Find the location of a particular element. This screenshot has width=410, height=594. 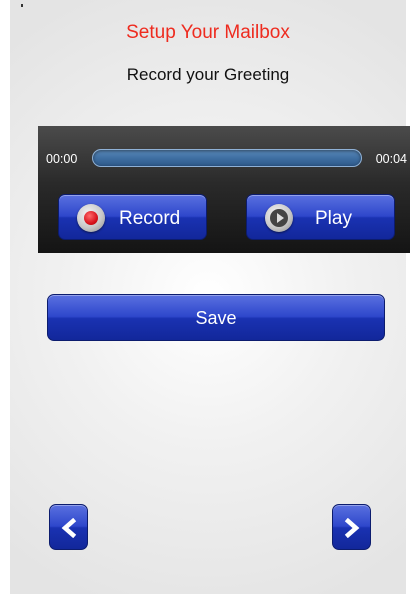

save-button: Save is located at coordinates (216, 317).